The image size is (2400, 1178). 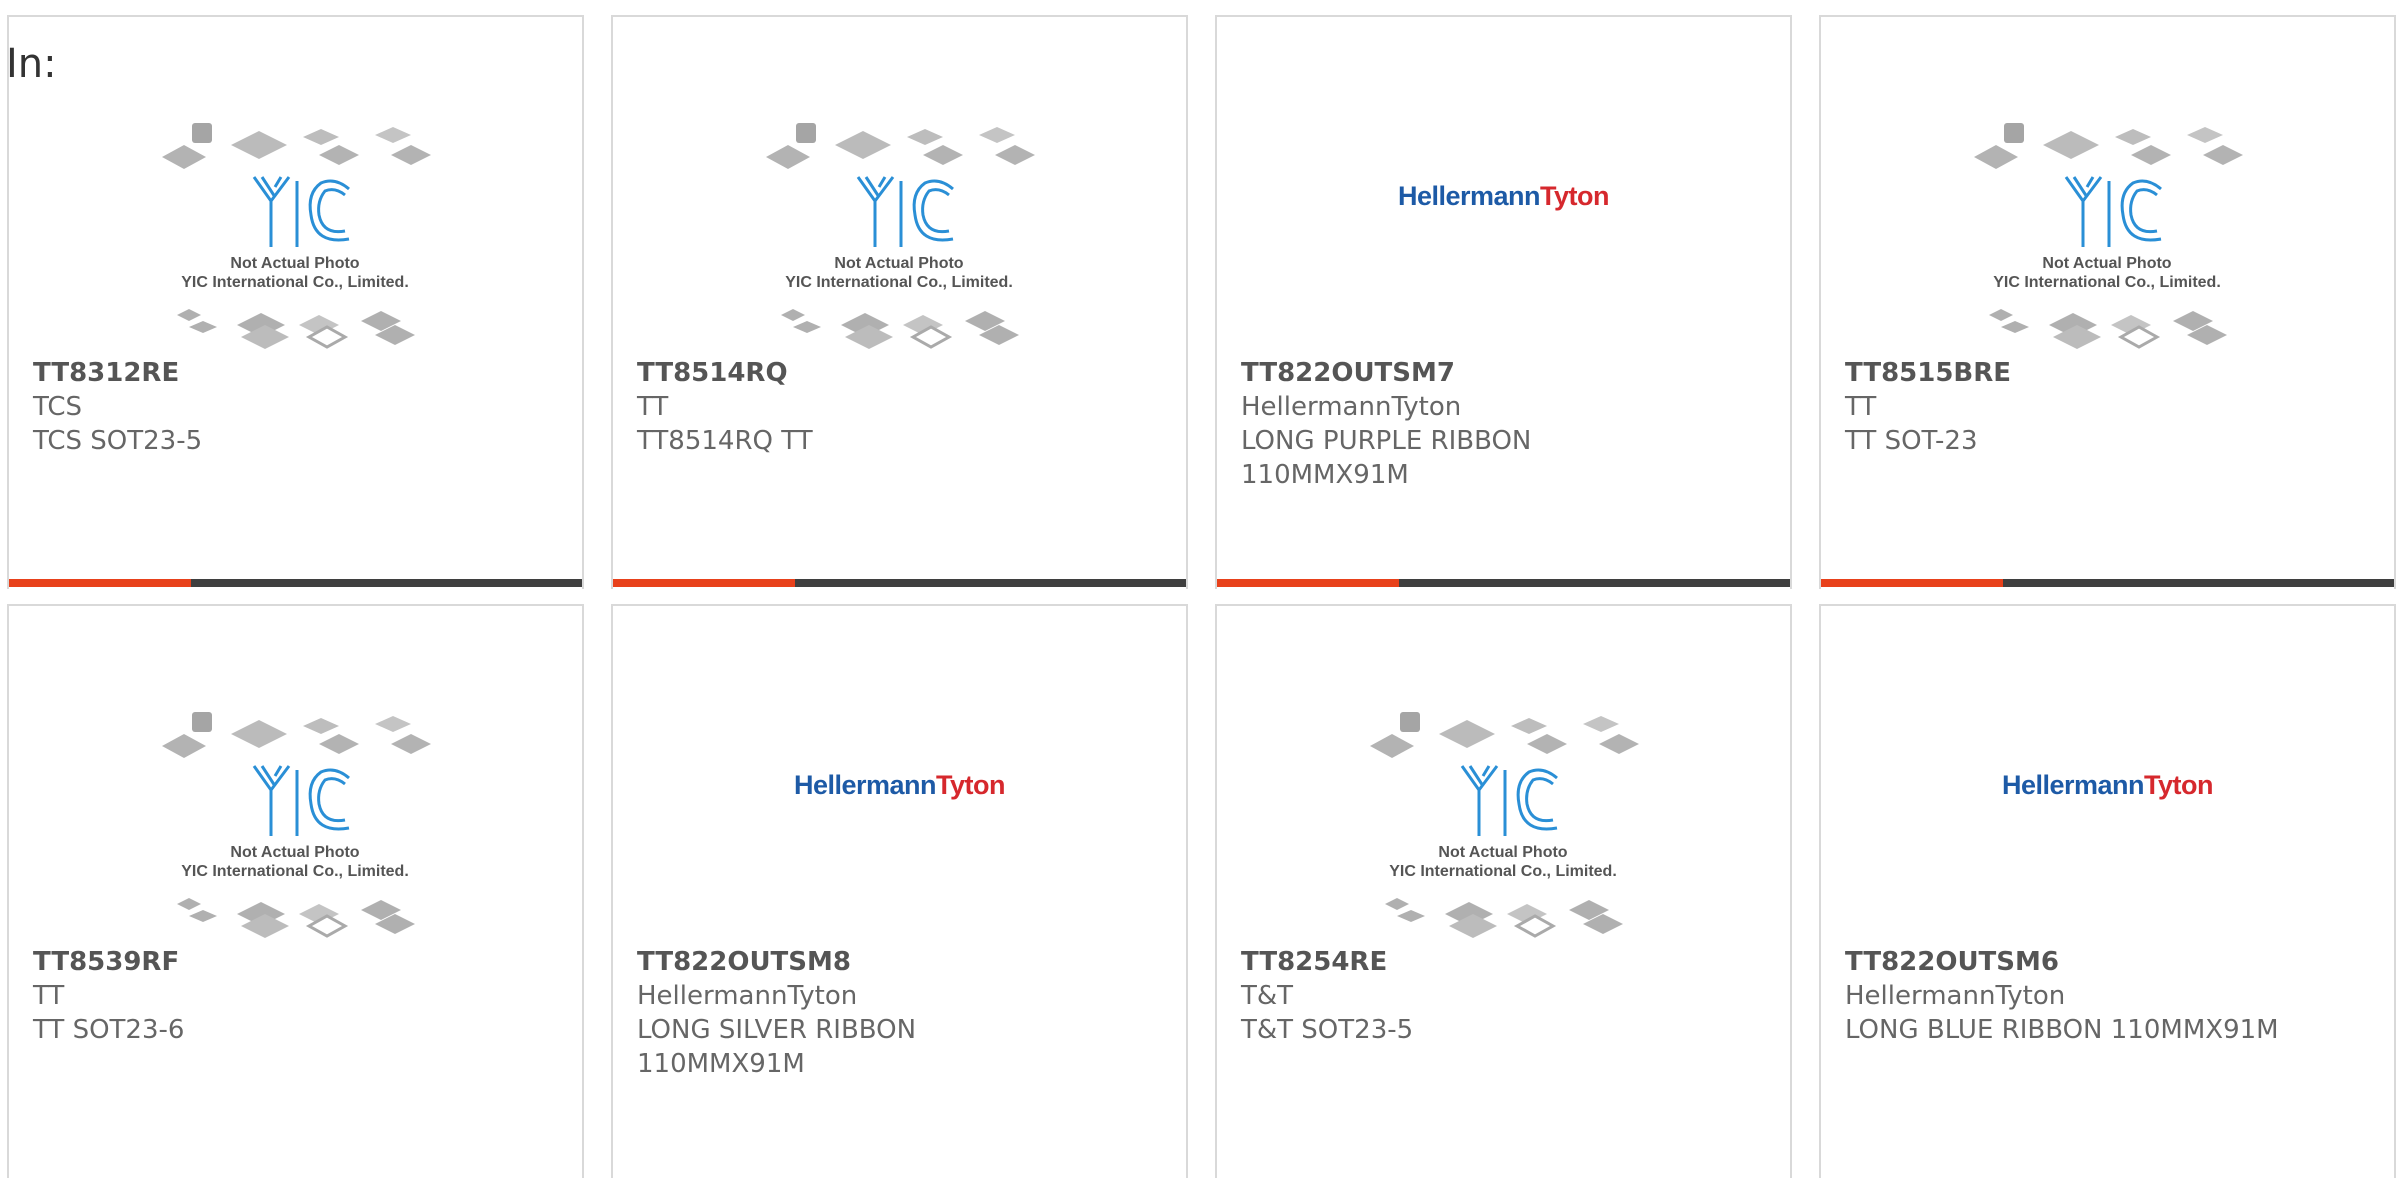 I want to click on description: TT SOT-23, so click(x=1911, y=441).